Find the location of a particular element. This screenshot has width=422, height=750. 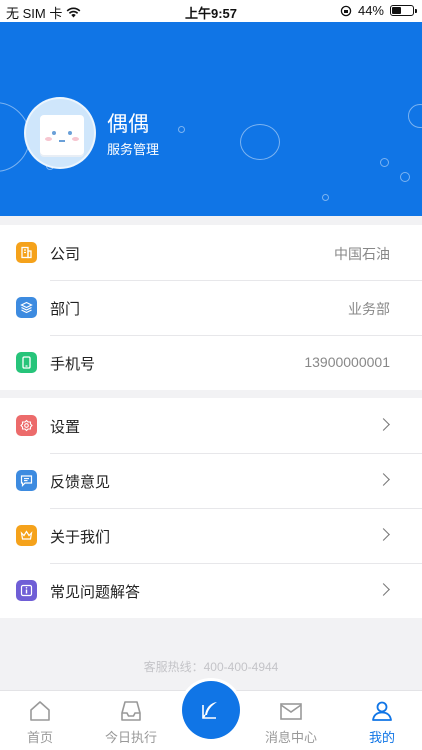

quill-icon is located at coordinates (209, 710).